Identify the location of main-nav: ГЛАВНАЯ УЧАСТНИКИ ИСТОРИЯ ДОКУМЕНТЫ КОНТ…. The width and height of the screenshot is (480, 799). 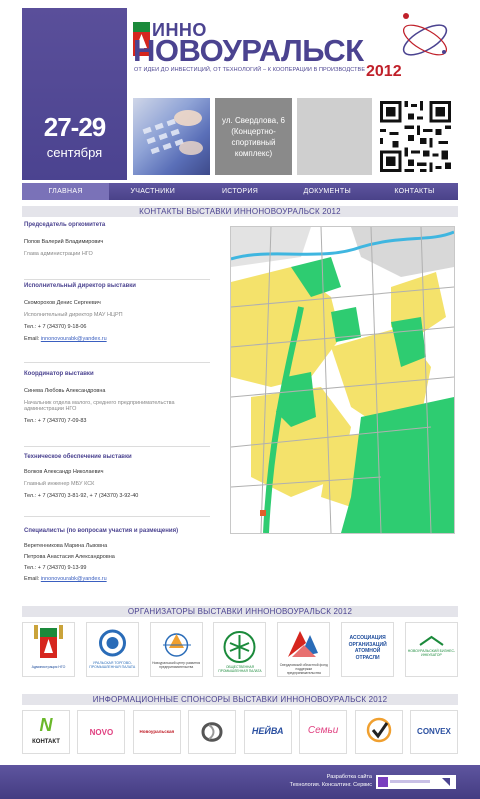
(240, 191).